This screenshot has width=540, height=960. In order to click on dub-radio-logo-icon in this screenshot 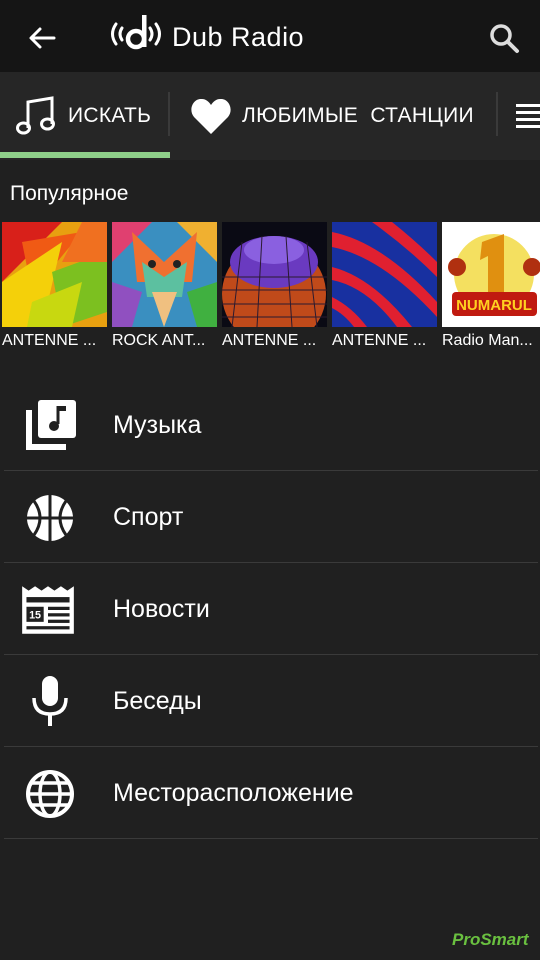, I will do `click(136, 32)`.